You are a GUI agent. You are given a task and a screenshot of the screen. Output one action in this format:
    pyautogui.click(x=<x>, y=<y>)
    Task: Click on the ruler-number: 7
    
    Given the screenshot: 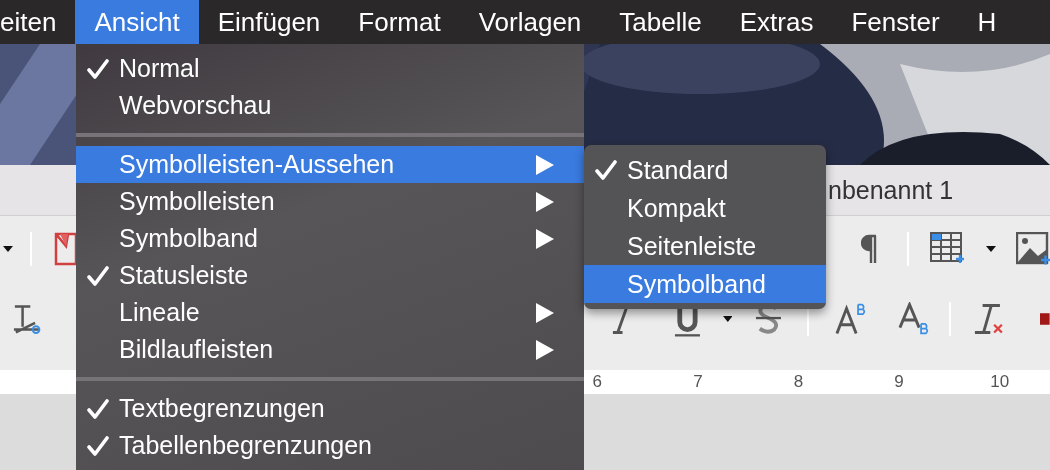 What is the action you would take?
    pyautogui.click(x=698, y=382)
    